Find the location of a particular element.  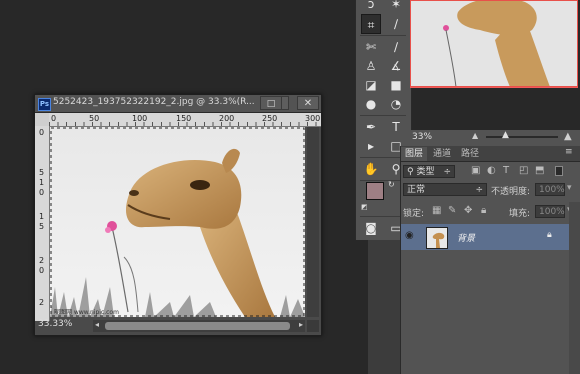

scrollbar-thumb is located at coordinates (197, 326).